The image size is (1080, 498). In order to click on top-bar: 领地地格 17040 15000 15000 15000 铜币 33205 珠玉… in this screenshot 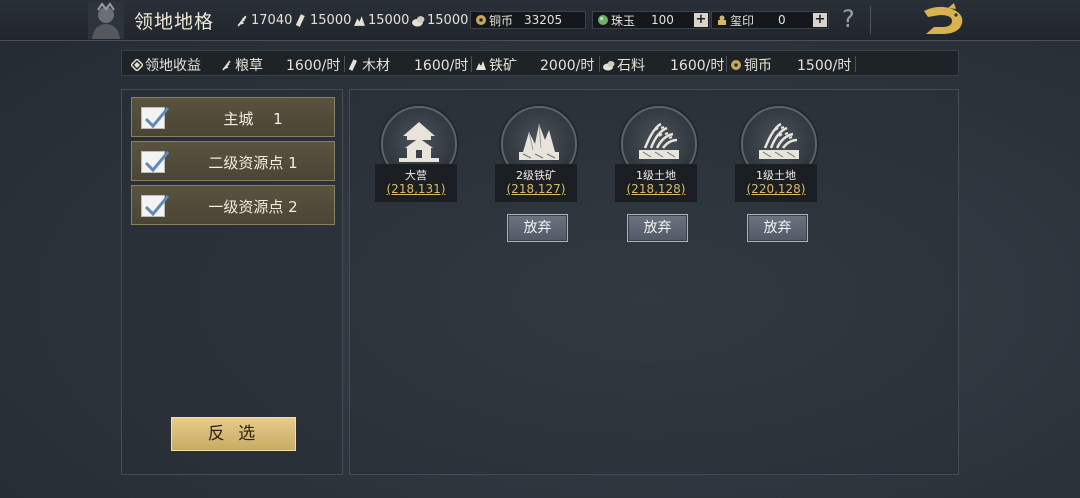, I will do `click(540, 20)`.